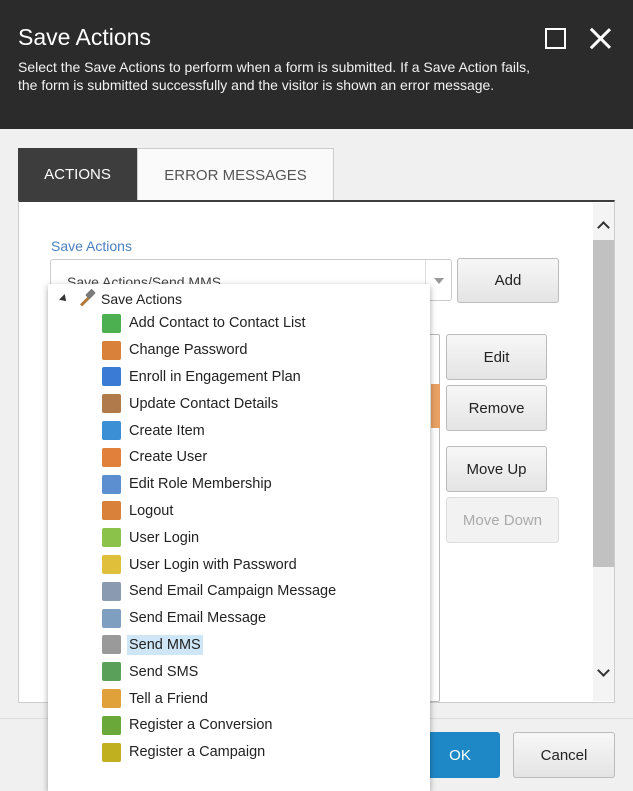 Image resolution: width=633 pixels, height=791 pixels. What do you see at coordinates (168, 698) in the screenshot?
I see `tree-item-label: Tell a Friend` at bounding box center [168, 698].